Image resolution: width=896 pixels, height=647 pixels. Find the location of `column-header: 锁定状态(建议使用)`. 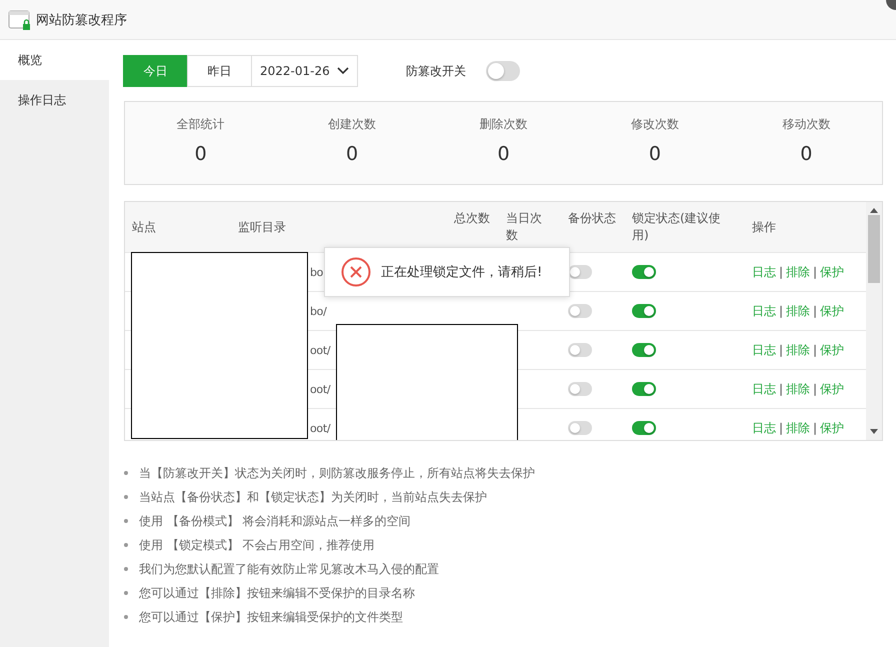

column-header: 锁定状态(建议使用) is located at coordinates (676, 227).